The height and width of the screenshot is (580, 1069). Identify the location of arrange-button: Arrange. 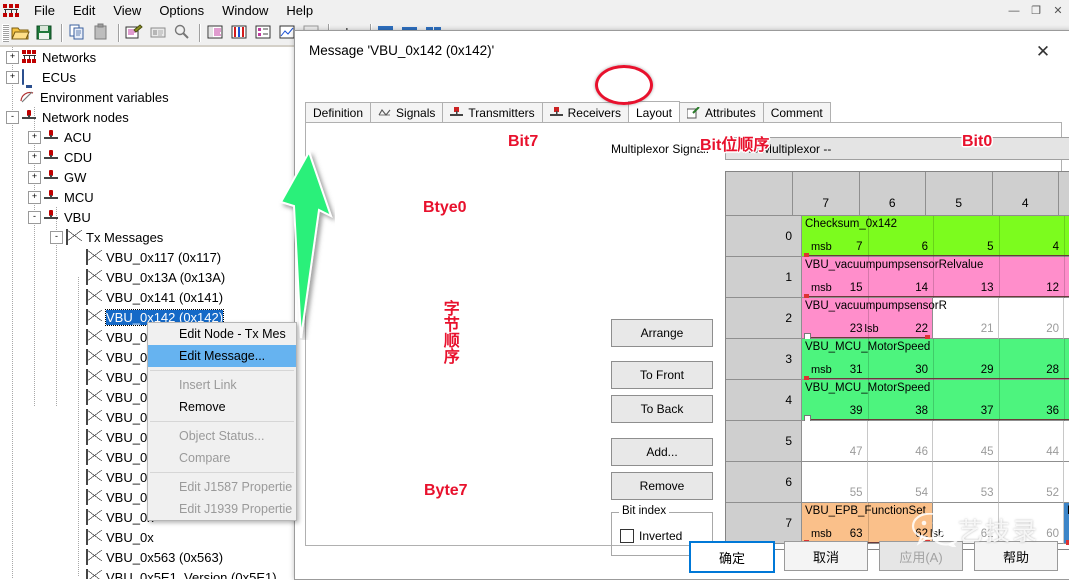
(662, 333).